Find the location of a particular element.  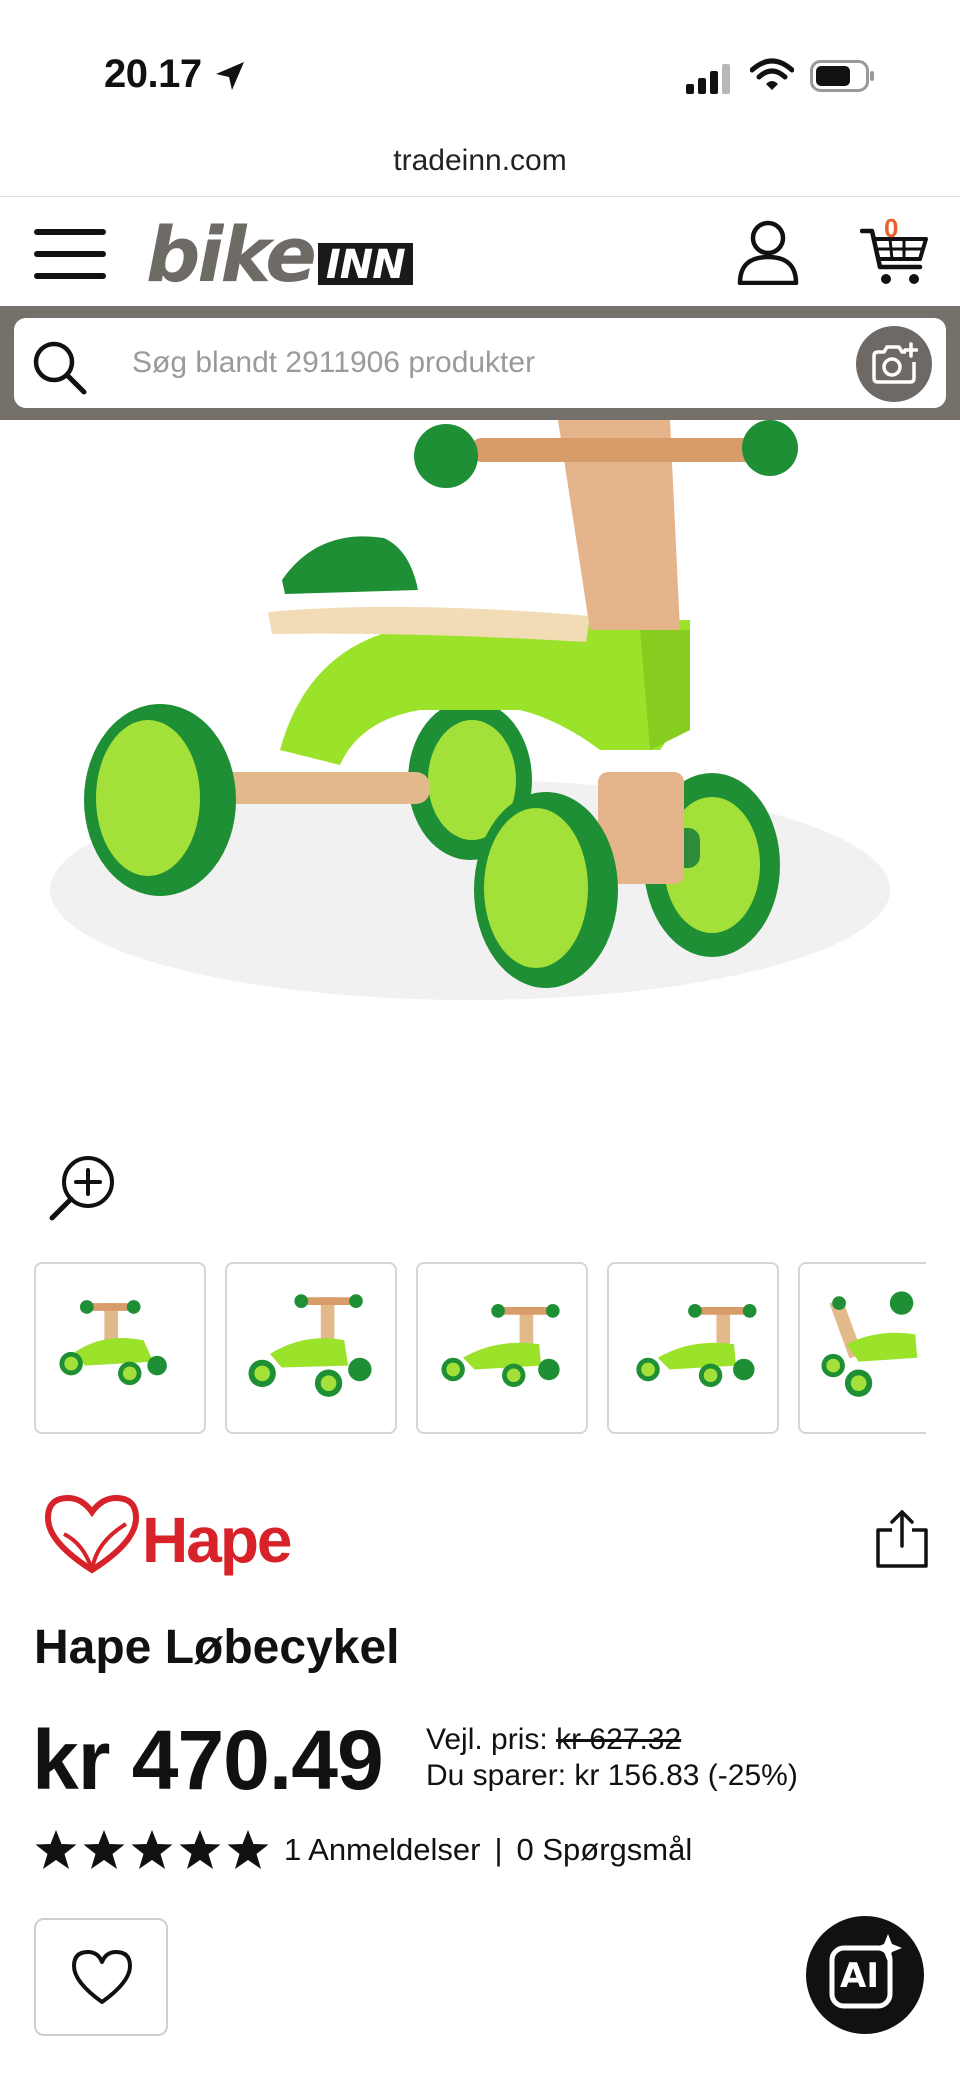

cart-count-badge: 0 is located at coordinates (891, 228).